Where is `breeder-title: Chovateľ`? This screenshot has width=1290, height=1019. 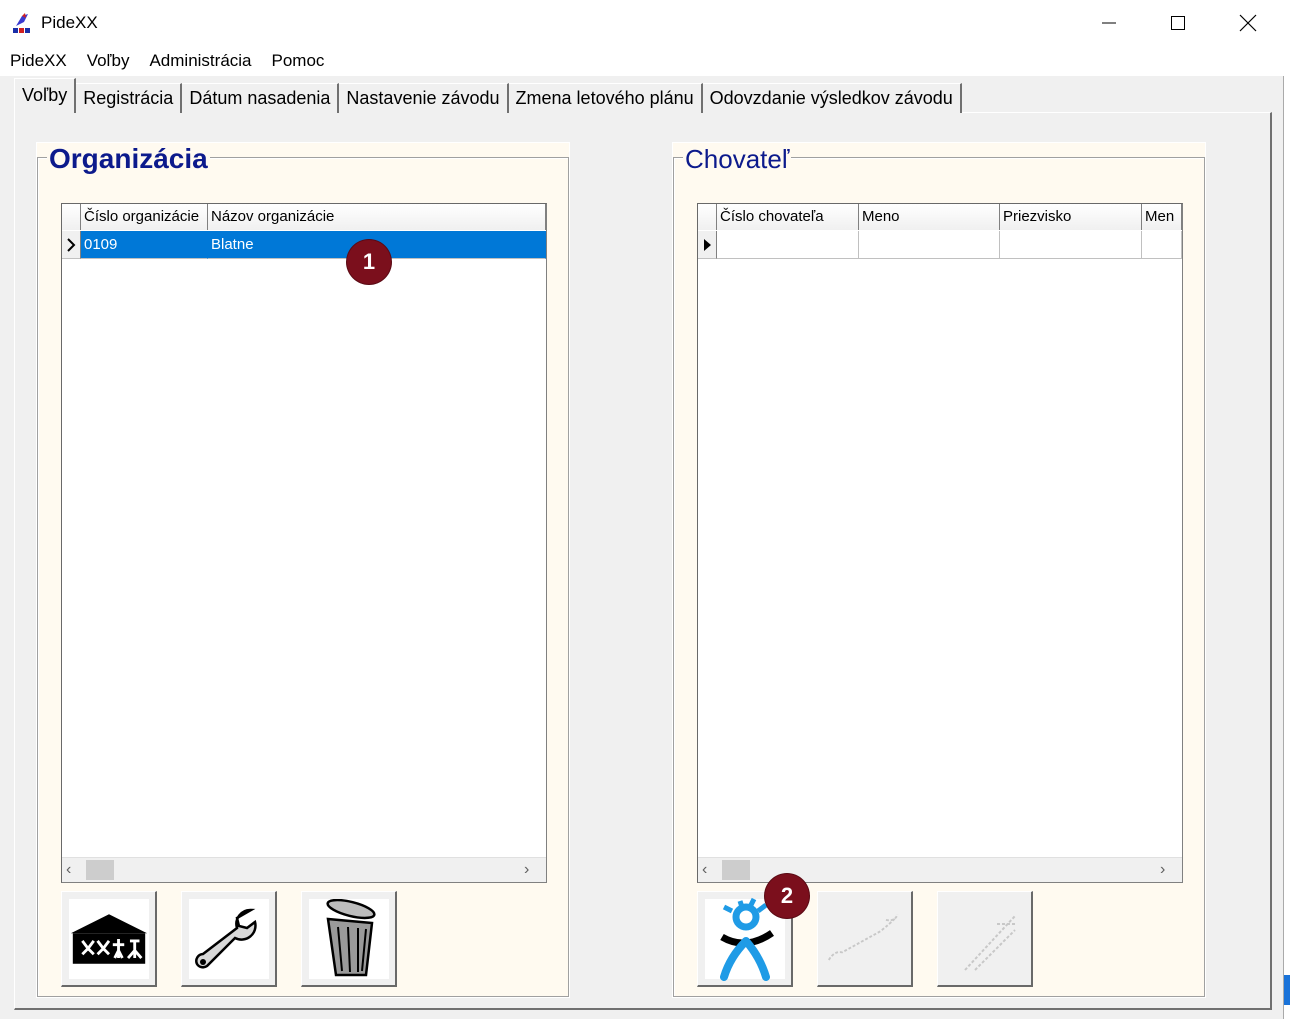
breeder-title: Chovateľ is located at coordinates (737, 159).